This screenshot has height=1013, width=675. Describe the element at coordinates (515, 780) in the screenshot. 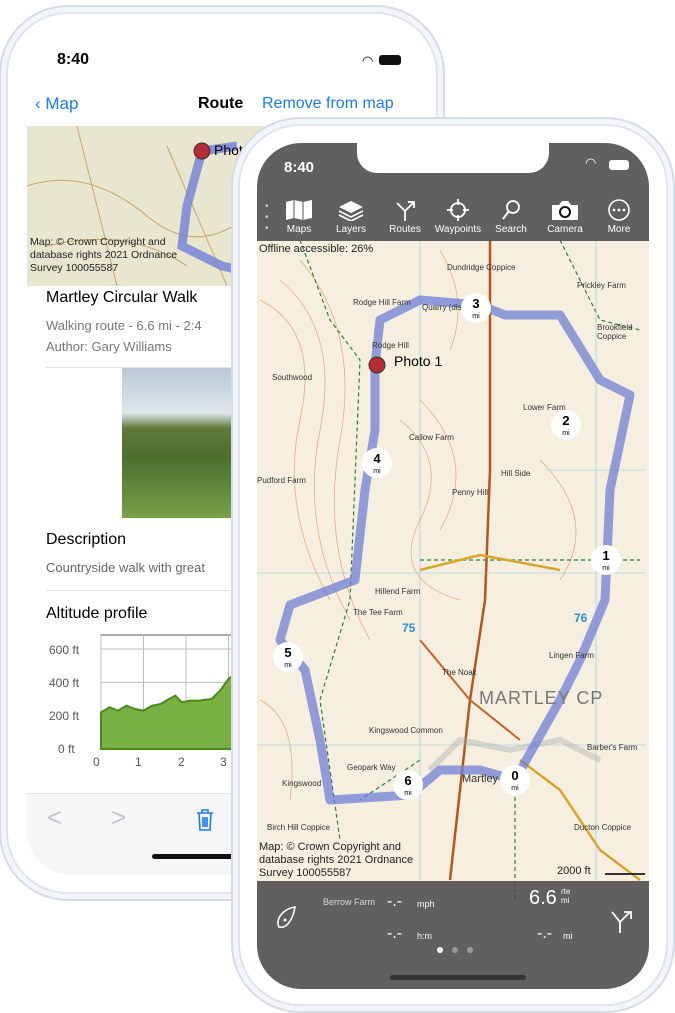

I see `distance-marker: 0 mi` at that location.